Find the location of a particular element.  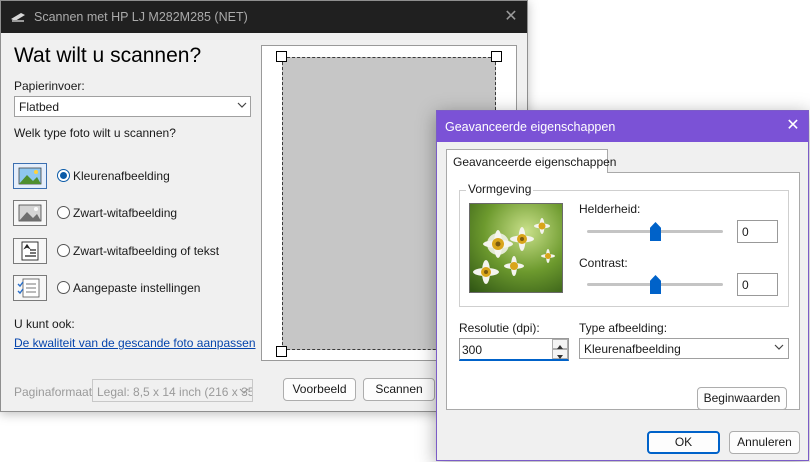

black-white-text-icon is located at coordinates (30, 251).